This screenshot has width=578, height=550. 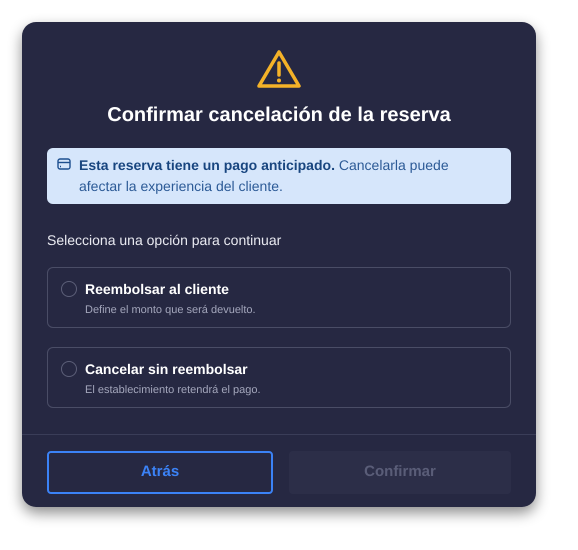 I want to click on option-description: El establecimiento retendrá el pago., so click(x=172, y=390).